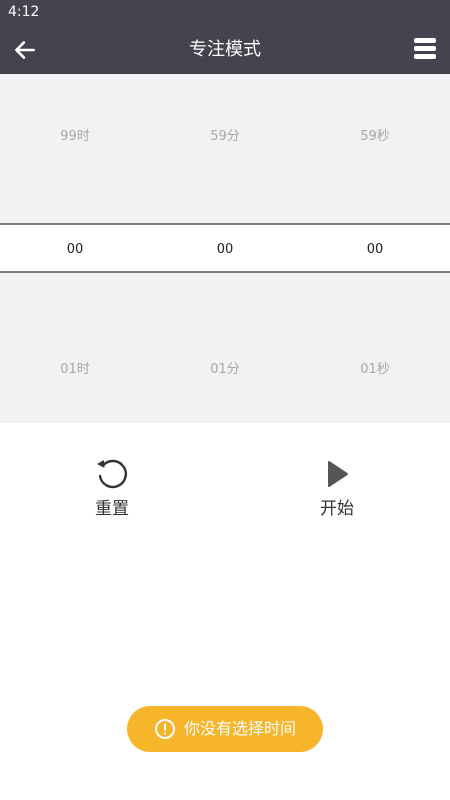  What do you see at coordinates (337, 487) in the screenshot?
I see `start-button: 开始` at bounding box center [337, 487].